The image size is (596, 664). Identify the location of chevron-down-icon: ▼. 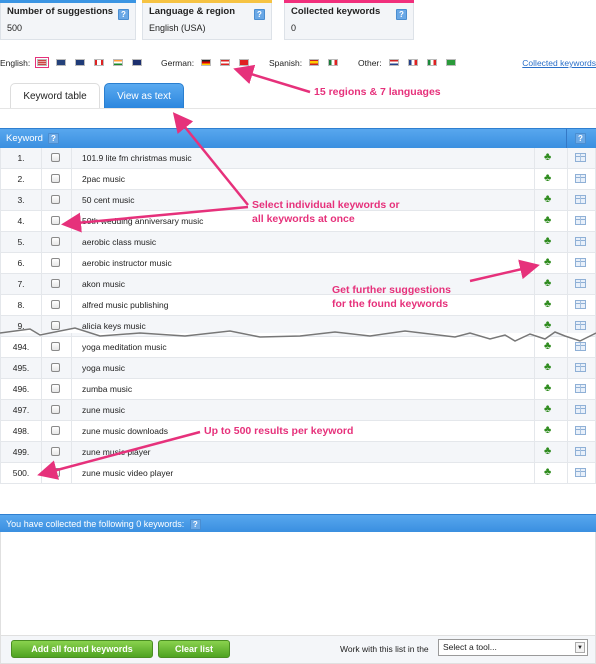
(580, 647).